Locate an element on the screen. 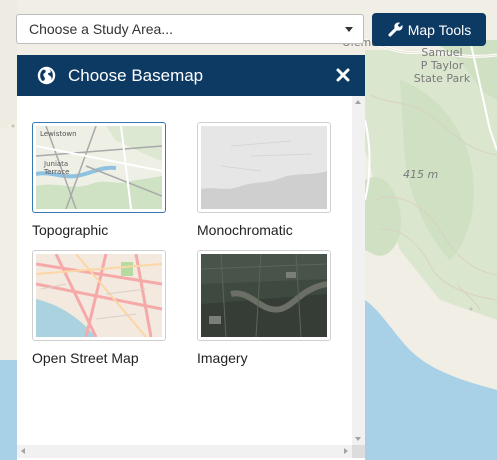 The height and width of the screenshot is (460, 497). panel-title: Choose Basemap is located at coordinates (136, 75).